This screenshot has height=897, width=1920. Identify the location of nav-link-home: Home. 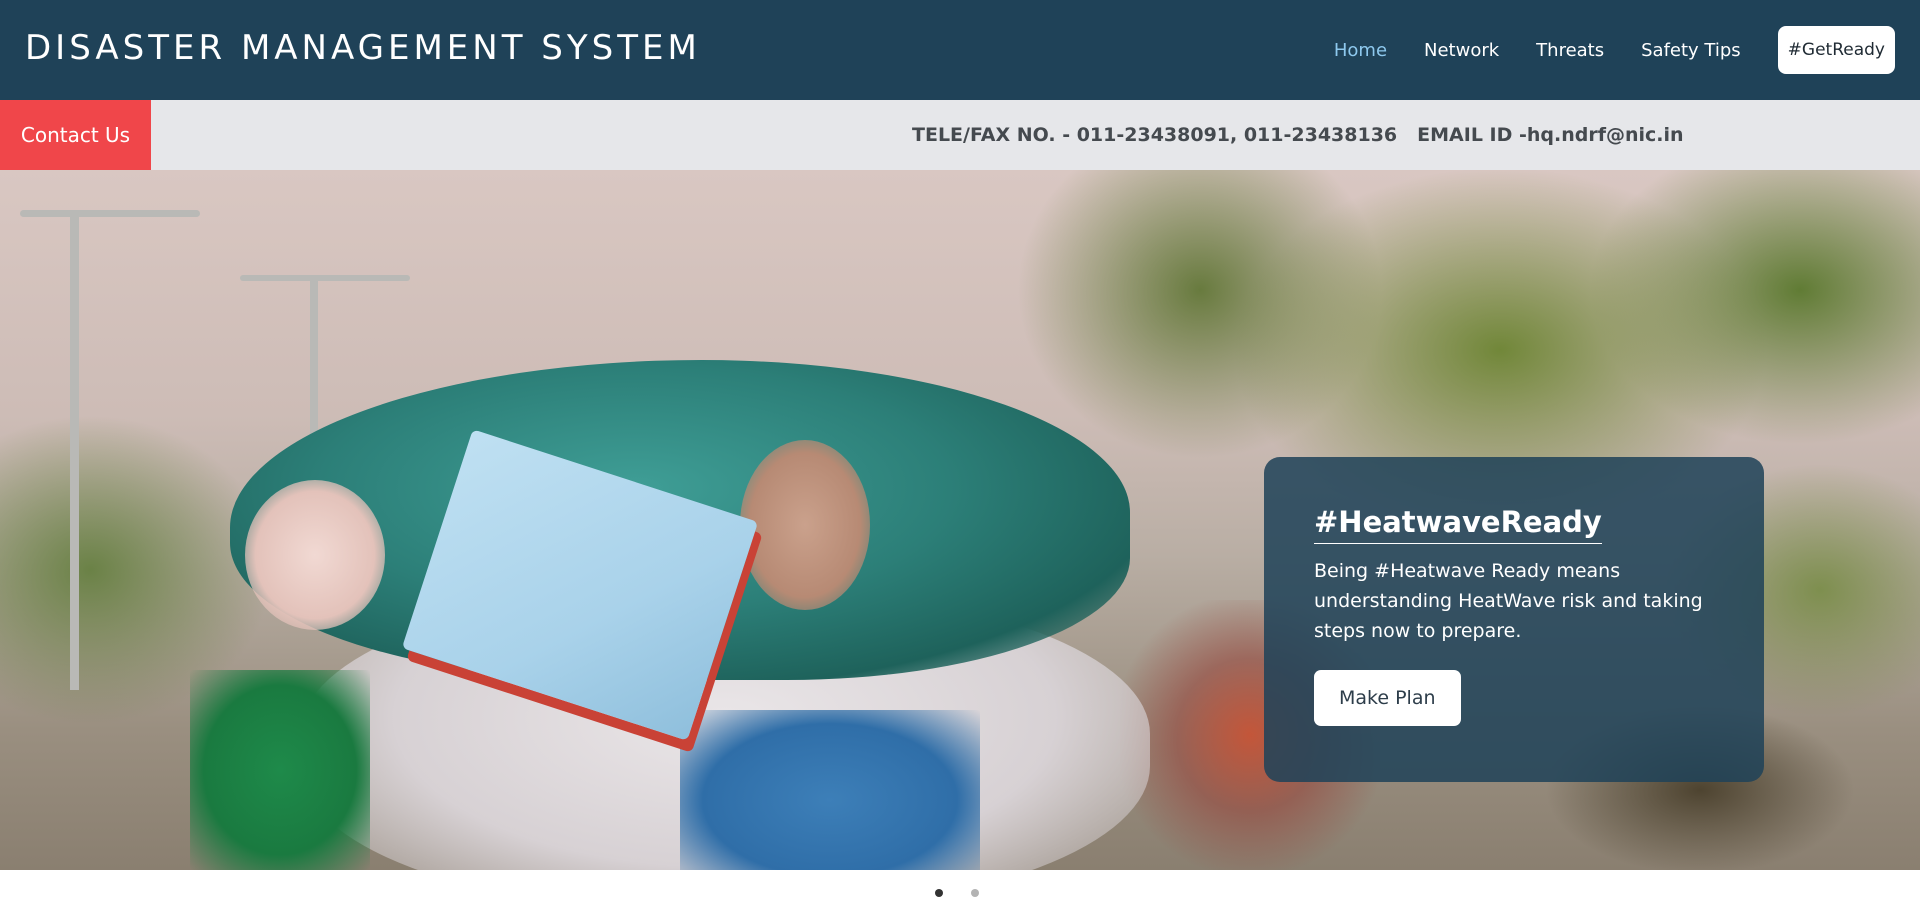
(1360, 50).